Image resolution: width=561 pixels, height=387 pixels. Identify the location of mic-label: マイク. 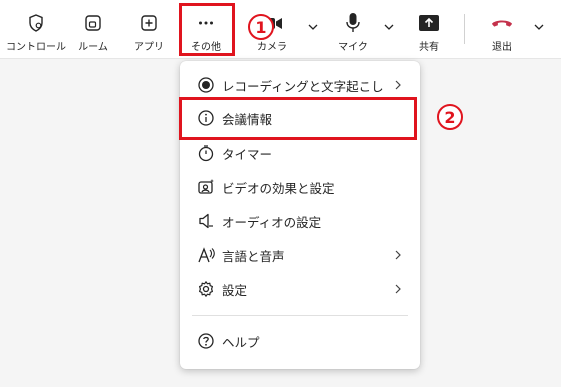
(353, 47).